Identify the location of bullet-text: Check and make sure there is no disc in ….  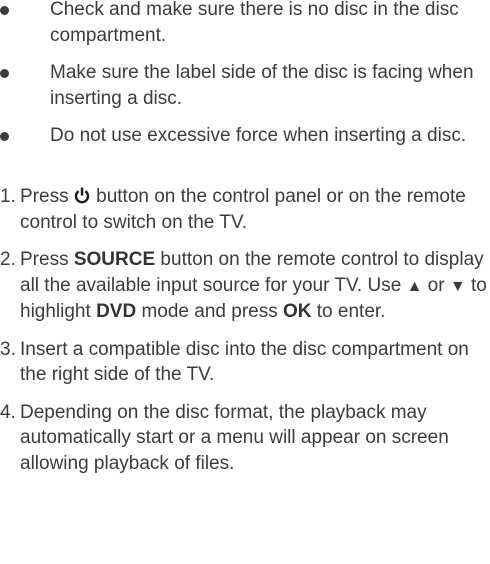
(254, 23).